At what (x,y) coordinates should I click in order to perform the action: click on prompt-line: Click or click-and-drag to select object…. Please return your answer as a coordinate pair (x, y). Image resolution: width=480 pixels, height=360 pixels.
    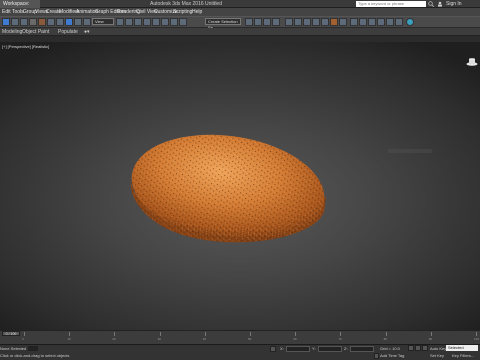
    Looking at the image, I should click on (35, 355).